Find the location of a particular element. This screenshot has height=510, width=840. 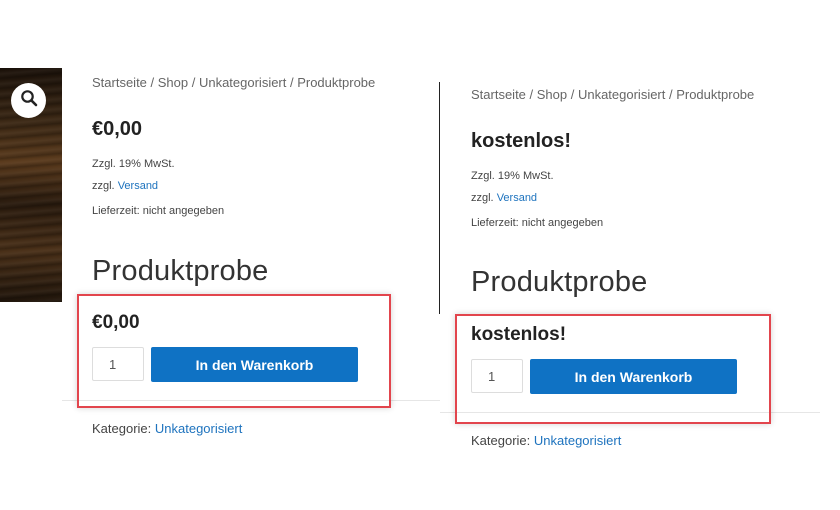

highlight-box-right is located at coordinates (613, 369).